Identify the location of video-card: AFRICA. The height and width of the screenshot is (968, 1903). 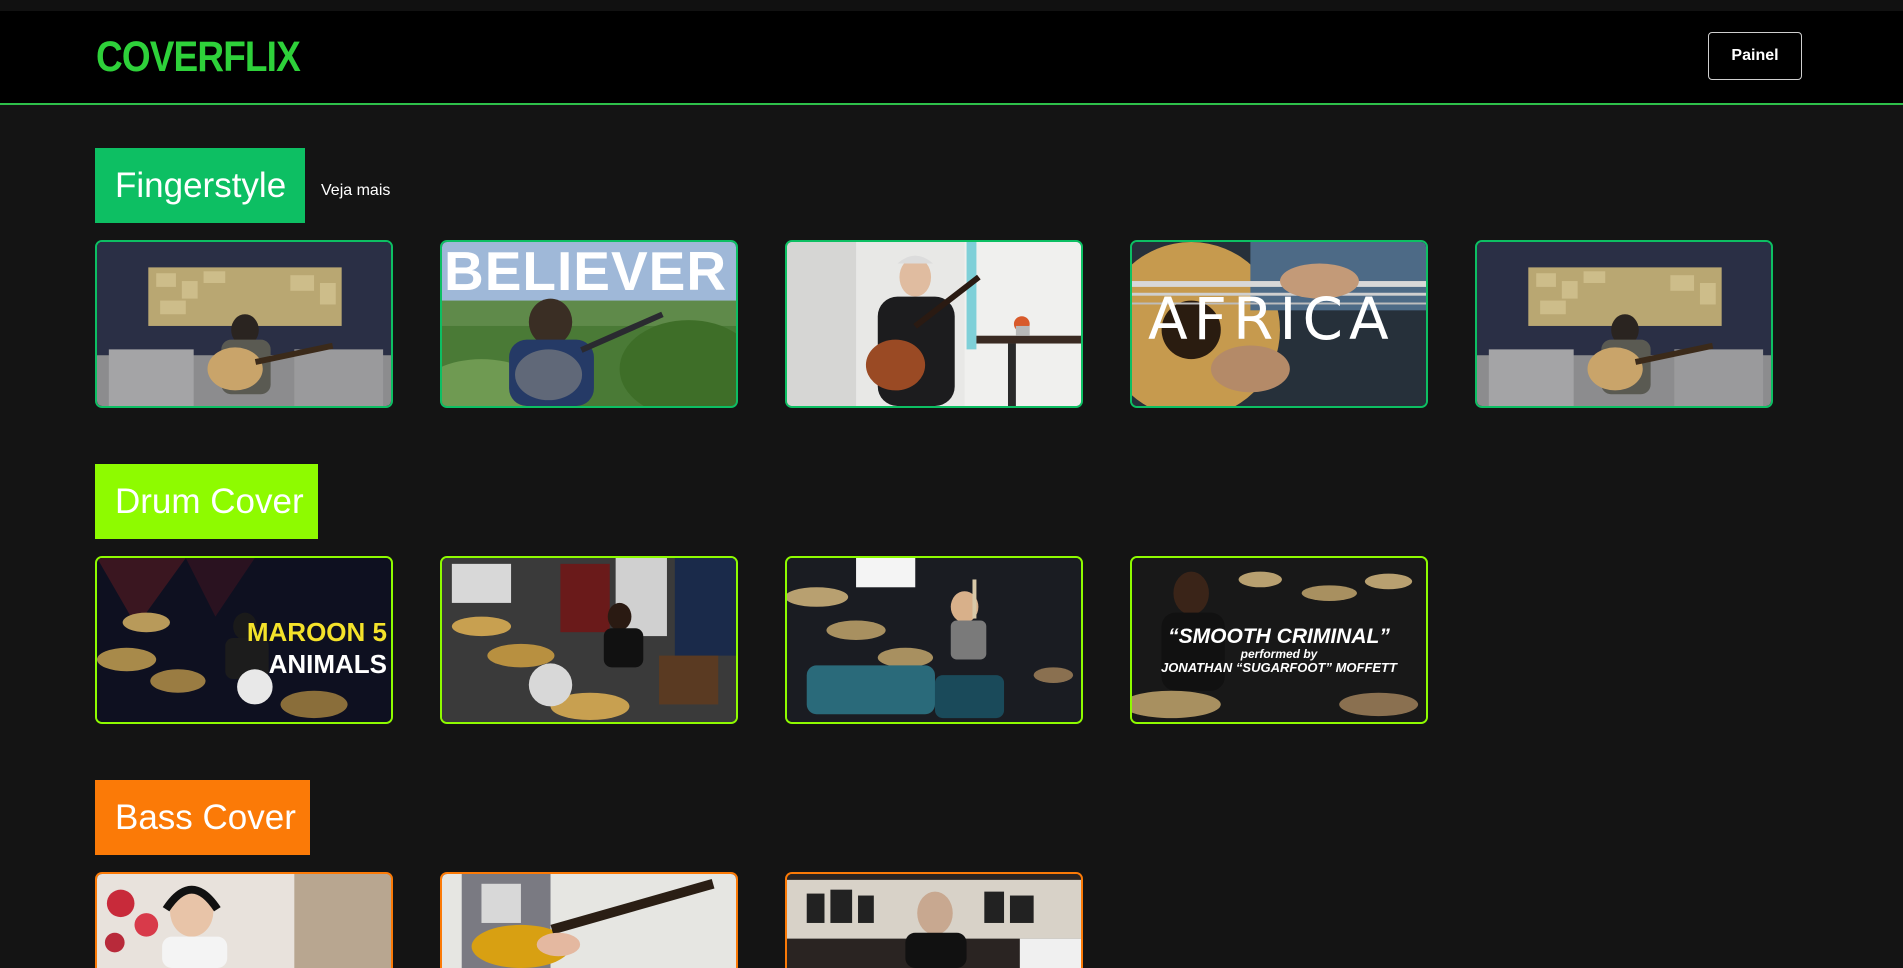
(1279, 324).